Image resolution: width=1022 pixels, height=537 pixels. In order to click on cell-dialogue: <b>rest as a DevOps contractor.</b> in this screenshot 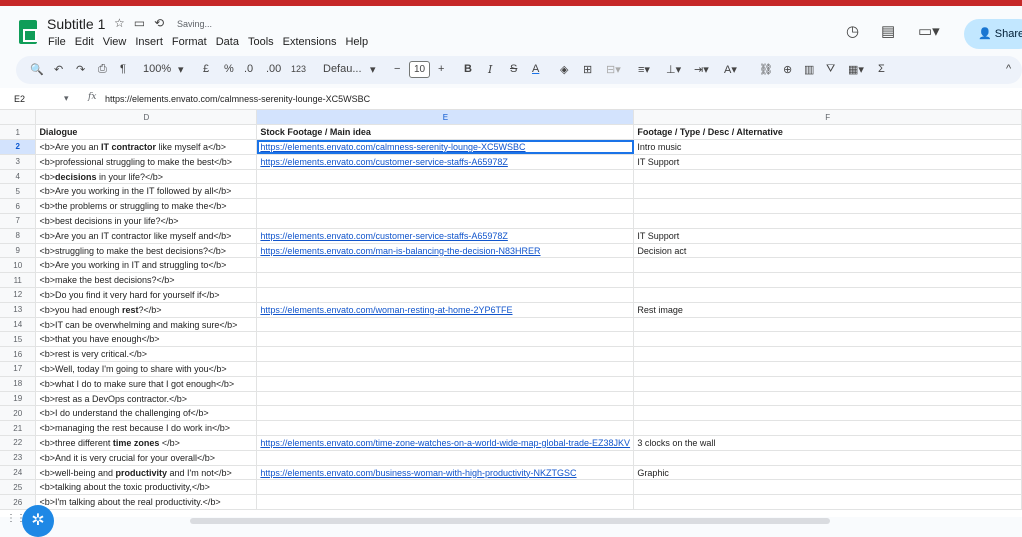, I will do `click(146, 399)`.